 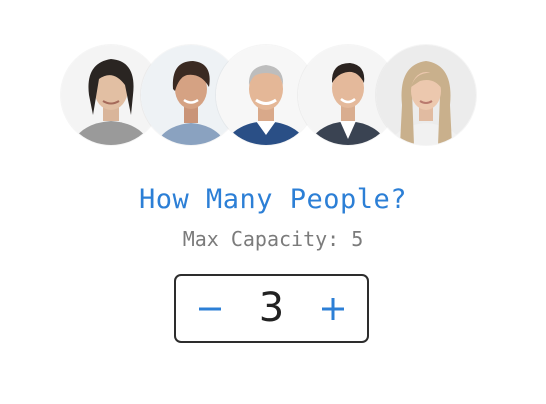 I want to click on plus-icon, so click(x=333, y=308).